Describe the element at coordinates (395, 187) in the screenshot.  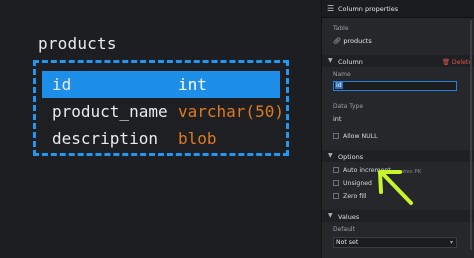
I see `annotation-arrow-icon` at that location.